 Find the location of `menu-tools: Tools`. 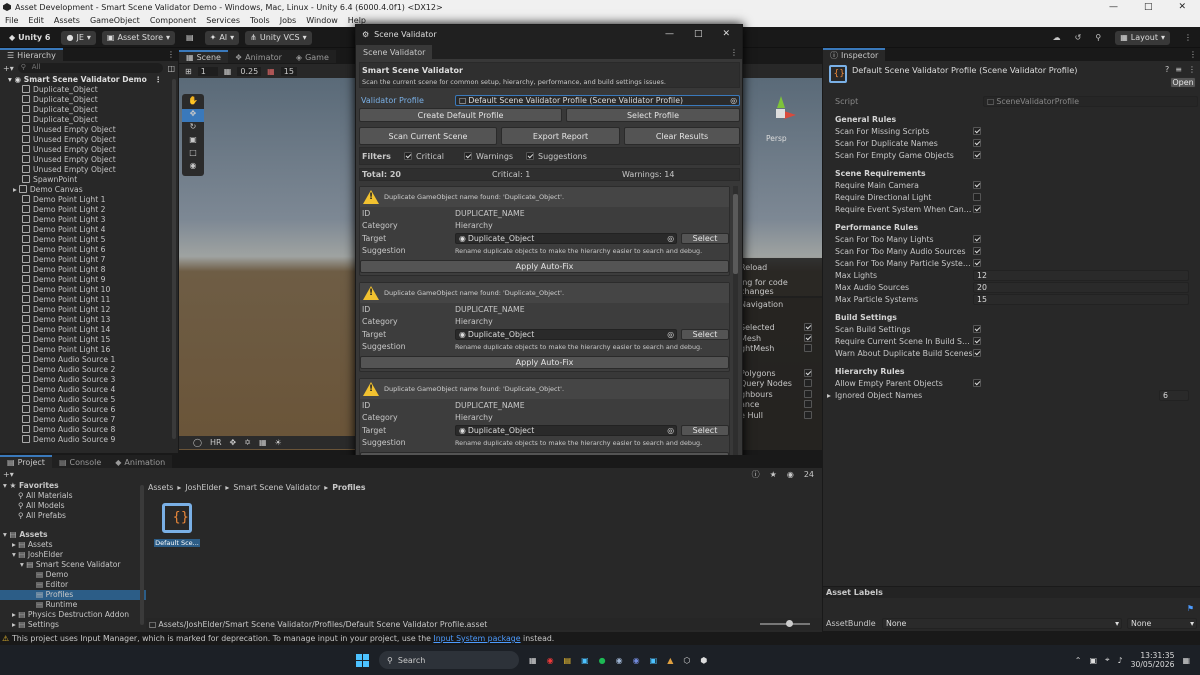

menu-tools: Tools is located at coordinates (260, 20).